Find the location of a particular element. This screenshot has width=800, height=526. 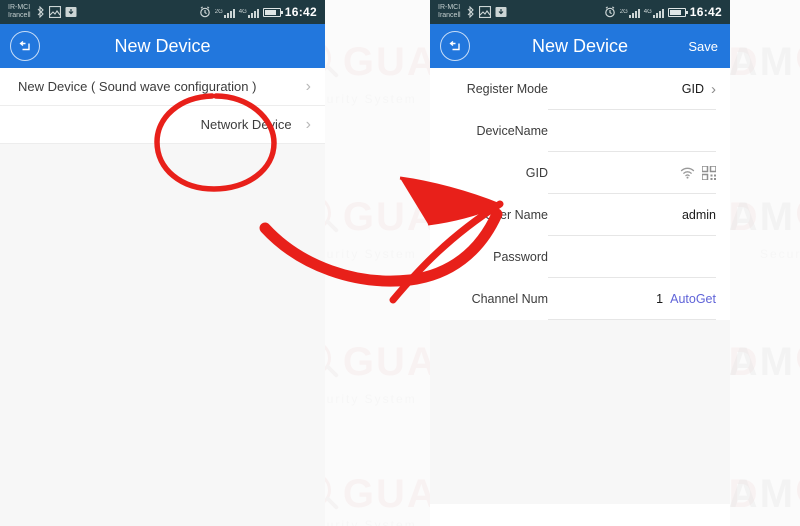

channel-num-input: 1 is located at coordinates (659, 299).